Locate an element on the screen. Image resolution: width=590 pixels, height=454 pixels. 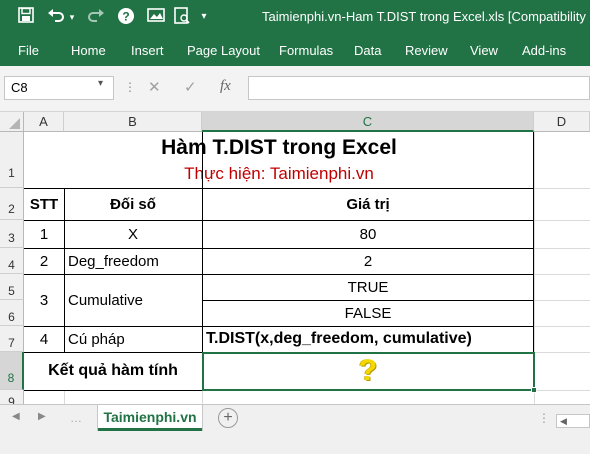
undo-icon is located at coordinates (56, 18).